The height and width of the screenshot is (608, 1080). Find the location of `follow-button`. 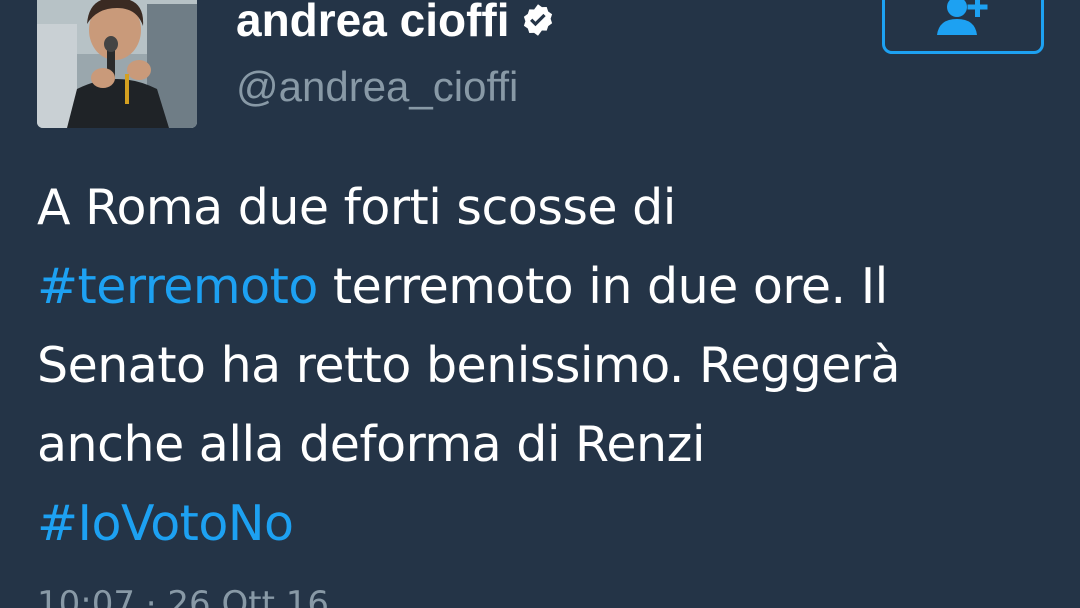

follow-button is located at coordinates (963, 27).